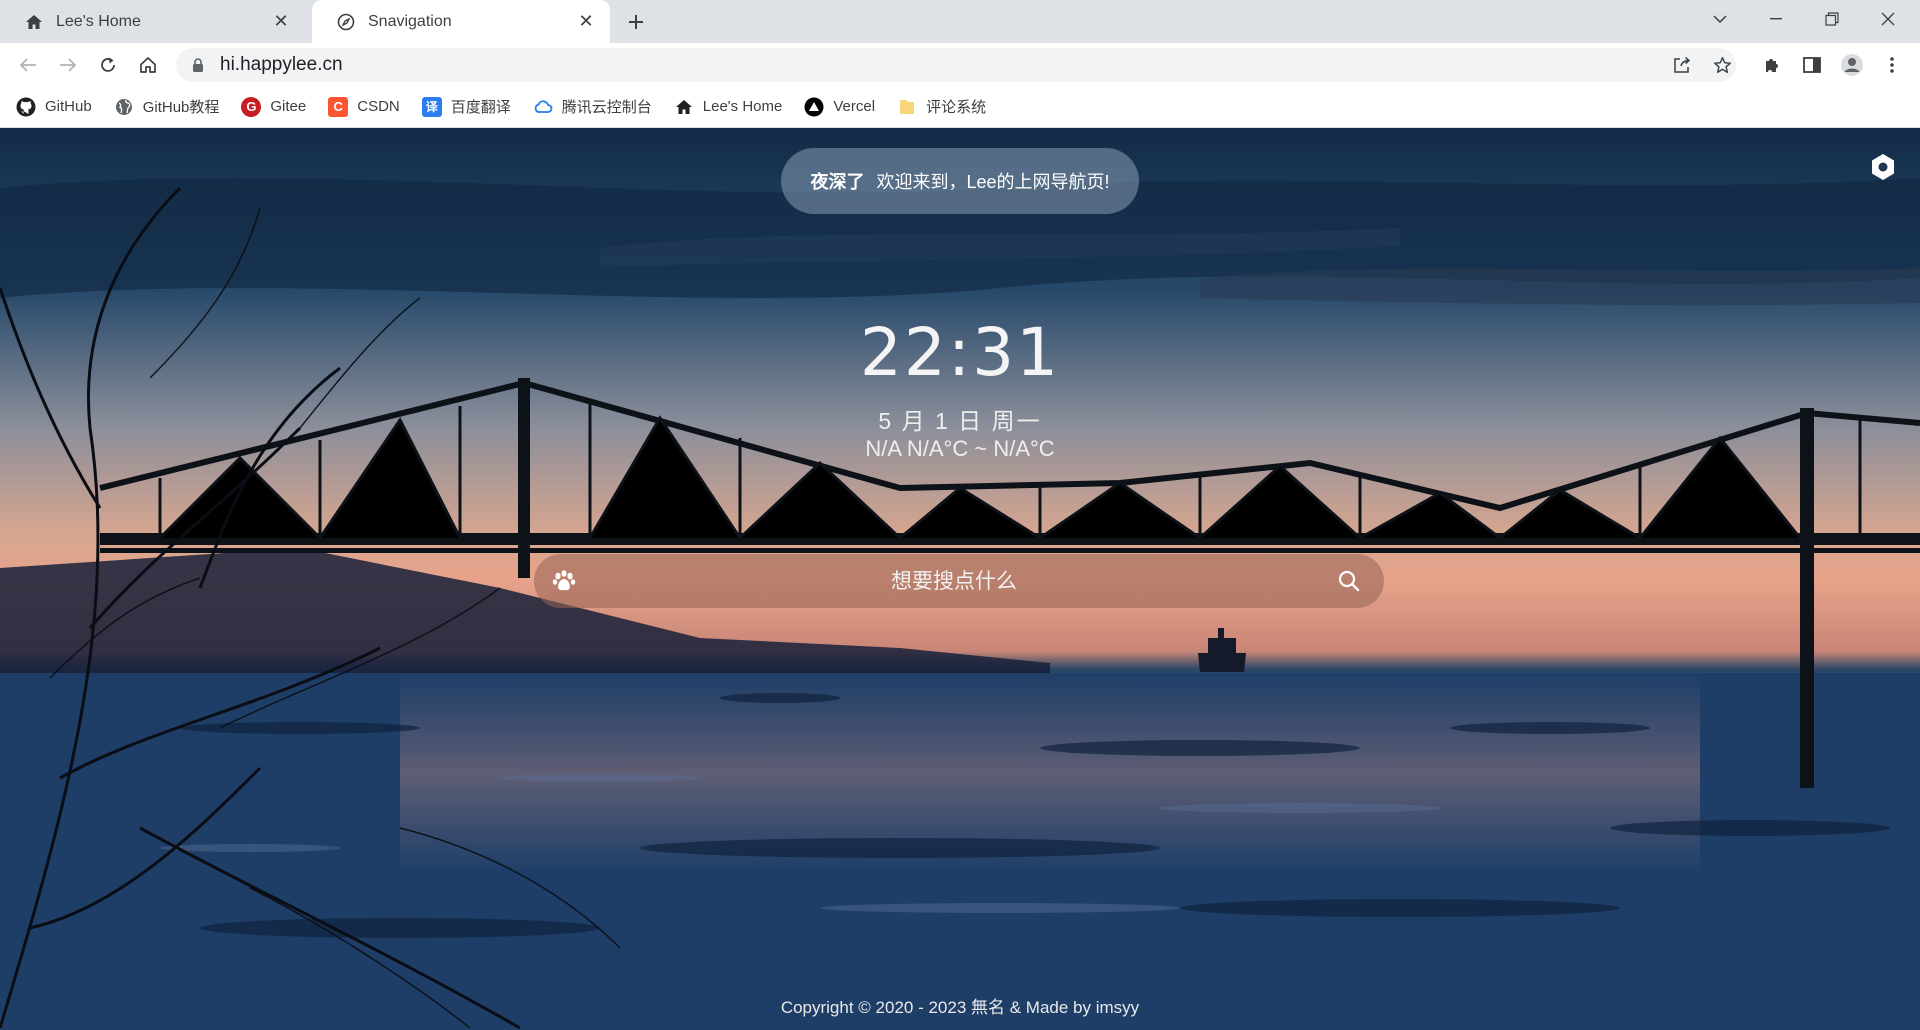 This screenshot has height=1030, width=1920. What do you see at coordinates (854, 106) in the screenshot?
I see `bookmark-label: Vercel` at bounding box center [854, 106].